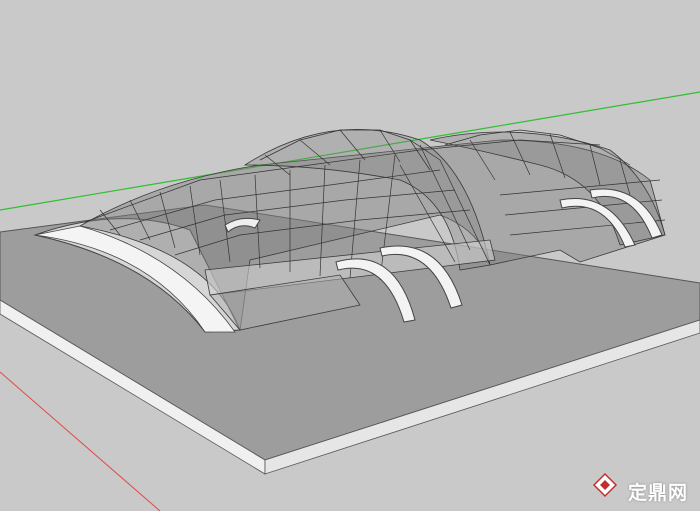  I want to click on diamond-logo-icon, so click(605, 485).